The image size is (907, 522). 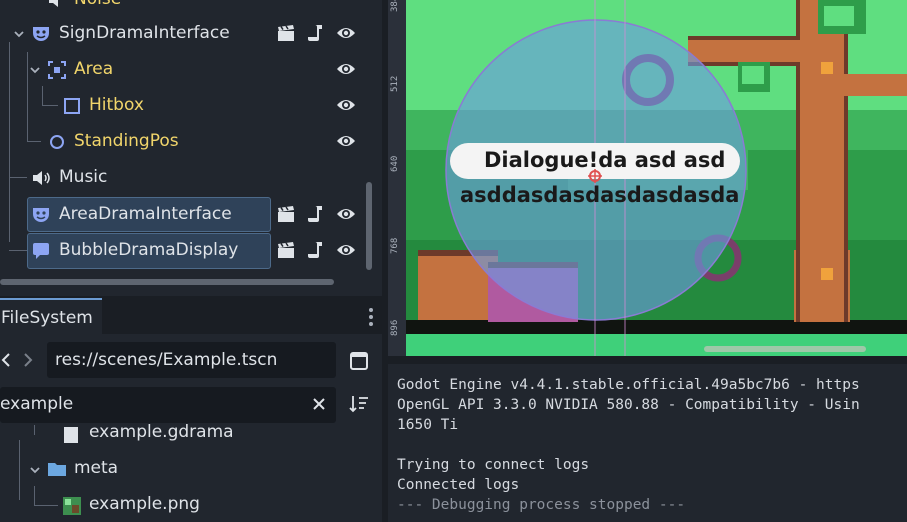 I want to click on tree-item-label: Noise, so click(x=97, y=4).